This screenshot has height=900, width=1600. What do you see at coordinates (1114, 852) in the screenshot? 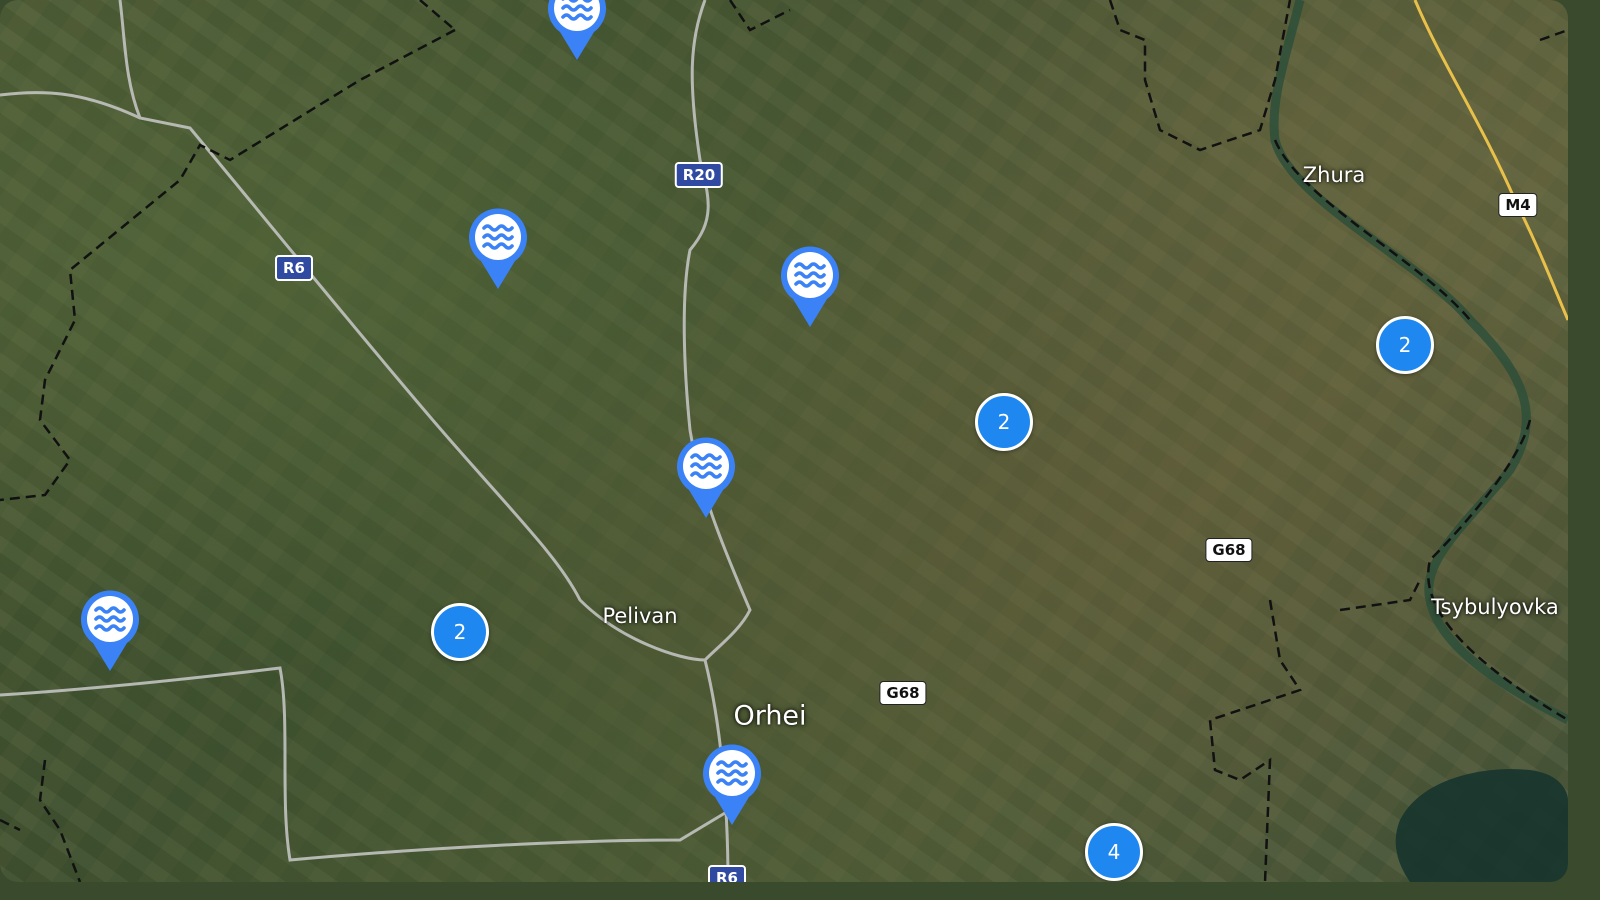
I see `station-cluster: 4` at bounding box center [1114, 852].